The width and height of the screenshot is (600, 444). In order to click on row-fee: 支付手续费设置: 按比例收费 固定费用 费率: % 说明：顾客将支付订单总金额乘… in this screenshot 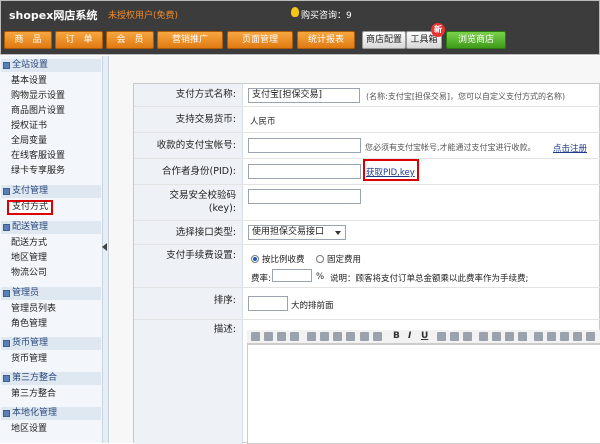, I will do `click(367, 266)`.